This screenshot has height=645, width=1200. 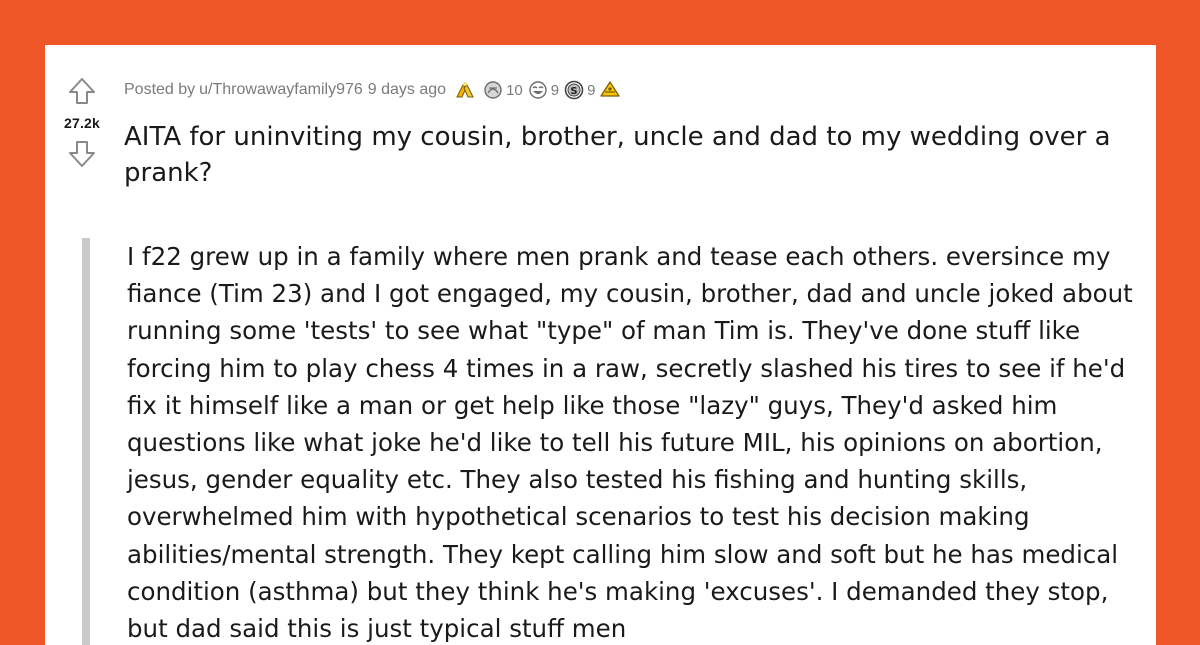 I want to click on laughing-award-icon, so click(x=538, y=90).